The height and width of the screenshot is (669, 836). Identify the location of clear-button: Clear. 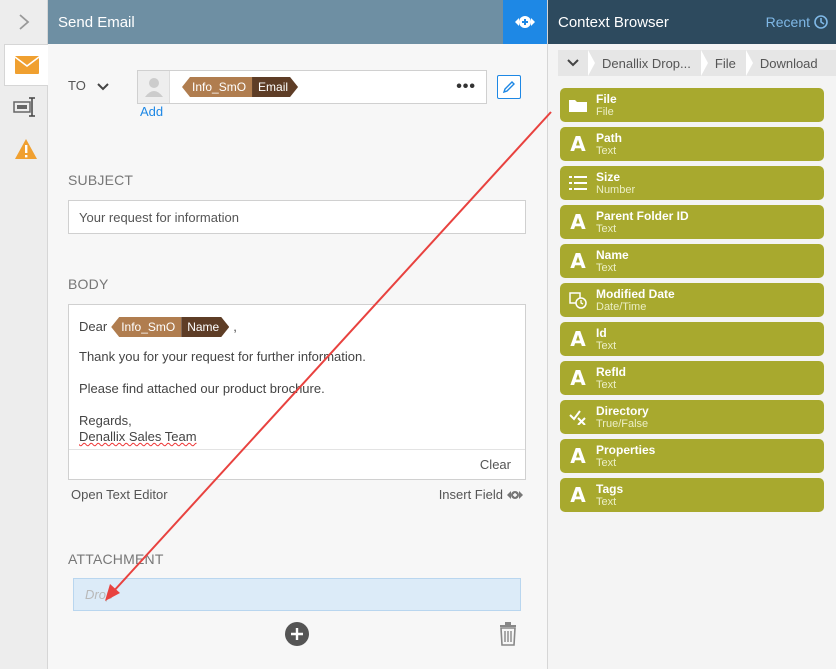
(495, 464).